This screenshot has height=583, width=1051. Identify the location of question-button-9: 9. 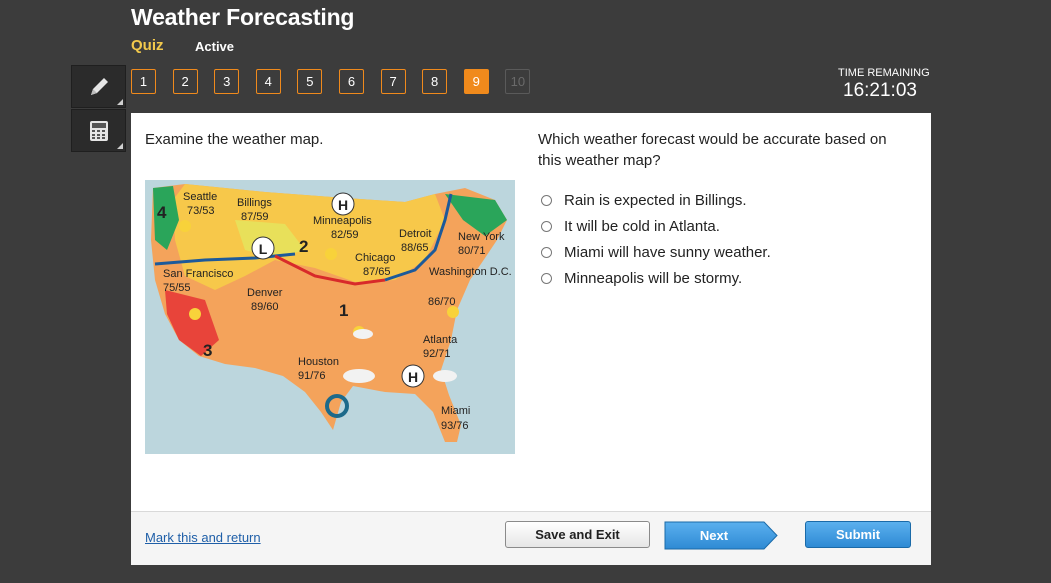
(476, 81).